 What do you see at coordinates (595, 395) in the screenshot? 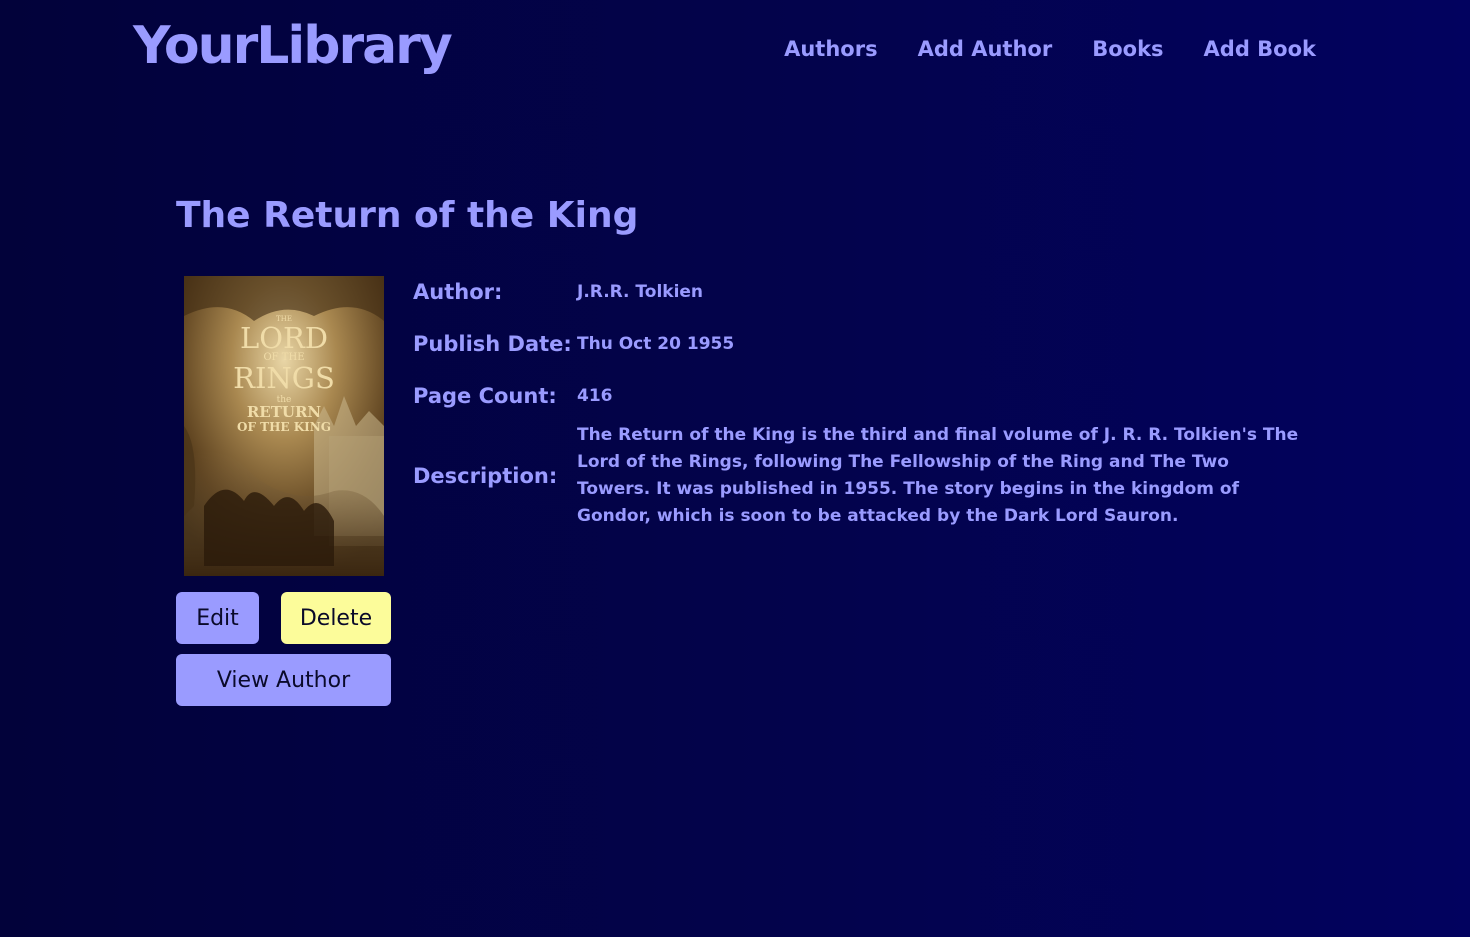
I see `page-count-value: 416` at bounding box center [595, 395].